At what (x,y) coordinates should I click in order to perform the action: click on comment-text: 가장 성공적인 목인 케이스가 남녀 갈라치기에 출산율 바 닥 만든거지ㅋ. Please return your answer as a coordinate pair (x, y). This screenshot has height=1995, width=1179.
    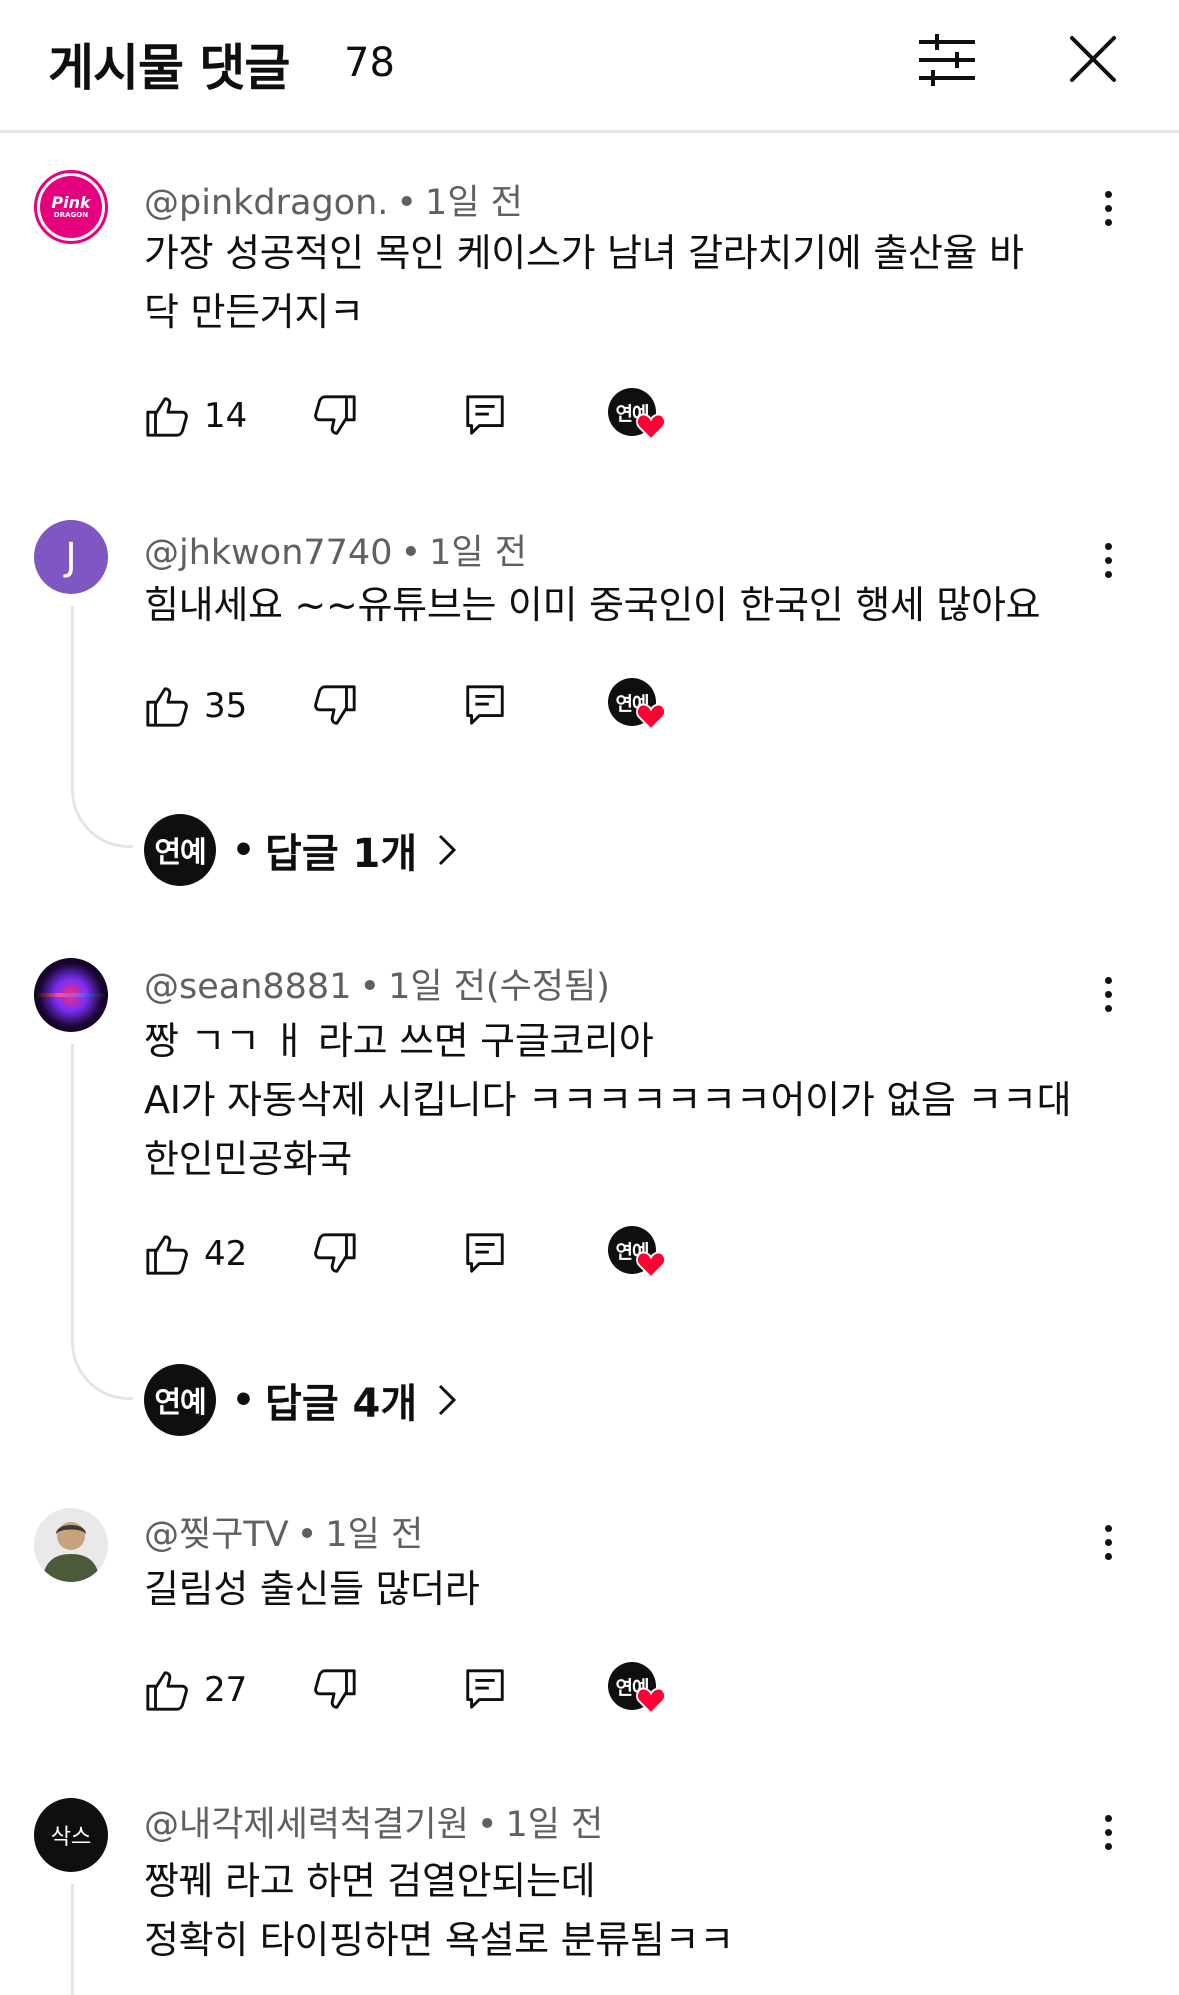
    Looking at the image, I should click on (584, 282).